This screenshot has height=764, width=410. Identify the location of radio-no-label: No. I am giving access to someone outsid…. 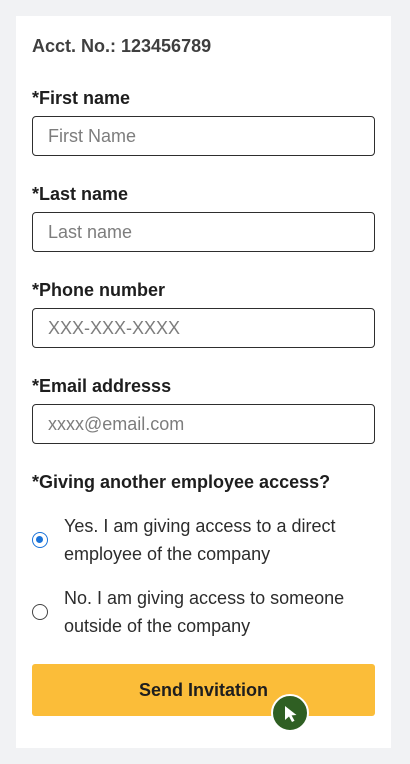
(204, 612).